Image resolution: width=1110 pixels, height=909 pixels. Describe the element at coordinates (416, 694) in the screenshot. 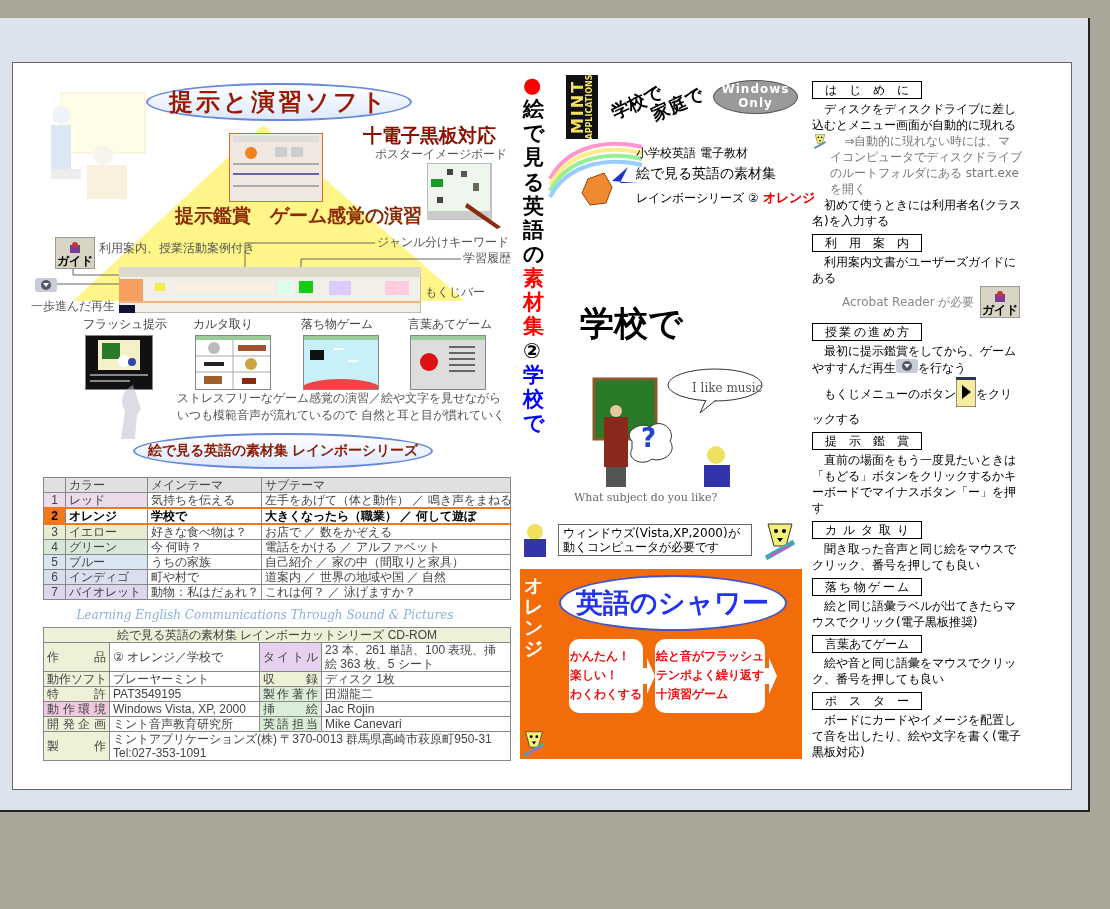

I see `table-cell: 田淵龍二` at that location.